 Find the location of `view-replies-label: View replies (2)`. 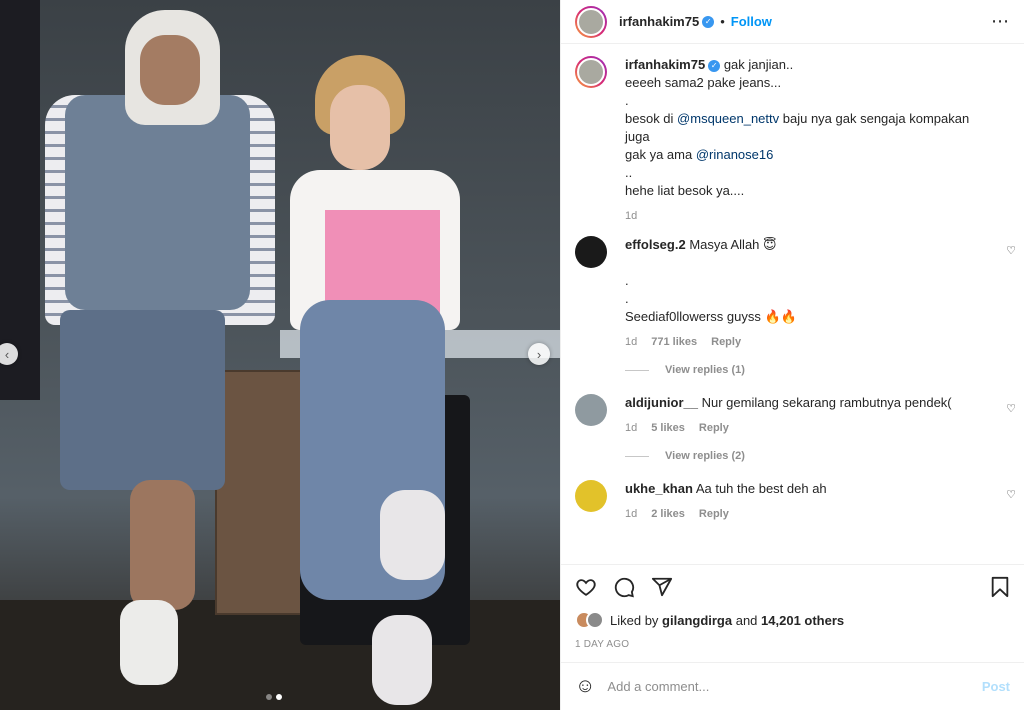

view-replies-label: View replies (2) is located at coordinates (705, 456).